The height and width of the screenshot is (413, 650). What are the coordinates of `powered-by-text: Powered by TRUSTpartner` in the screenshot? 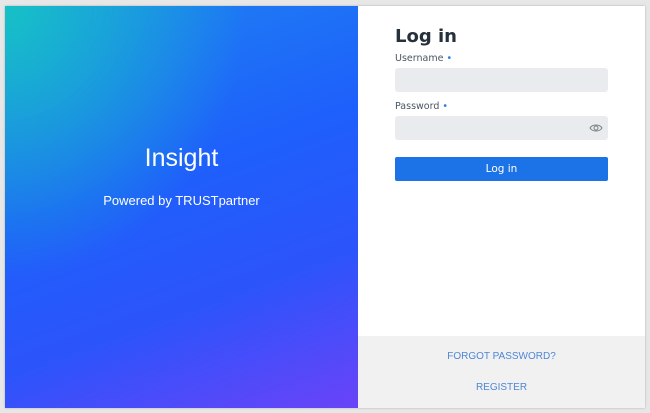 It's located at (181, 200).